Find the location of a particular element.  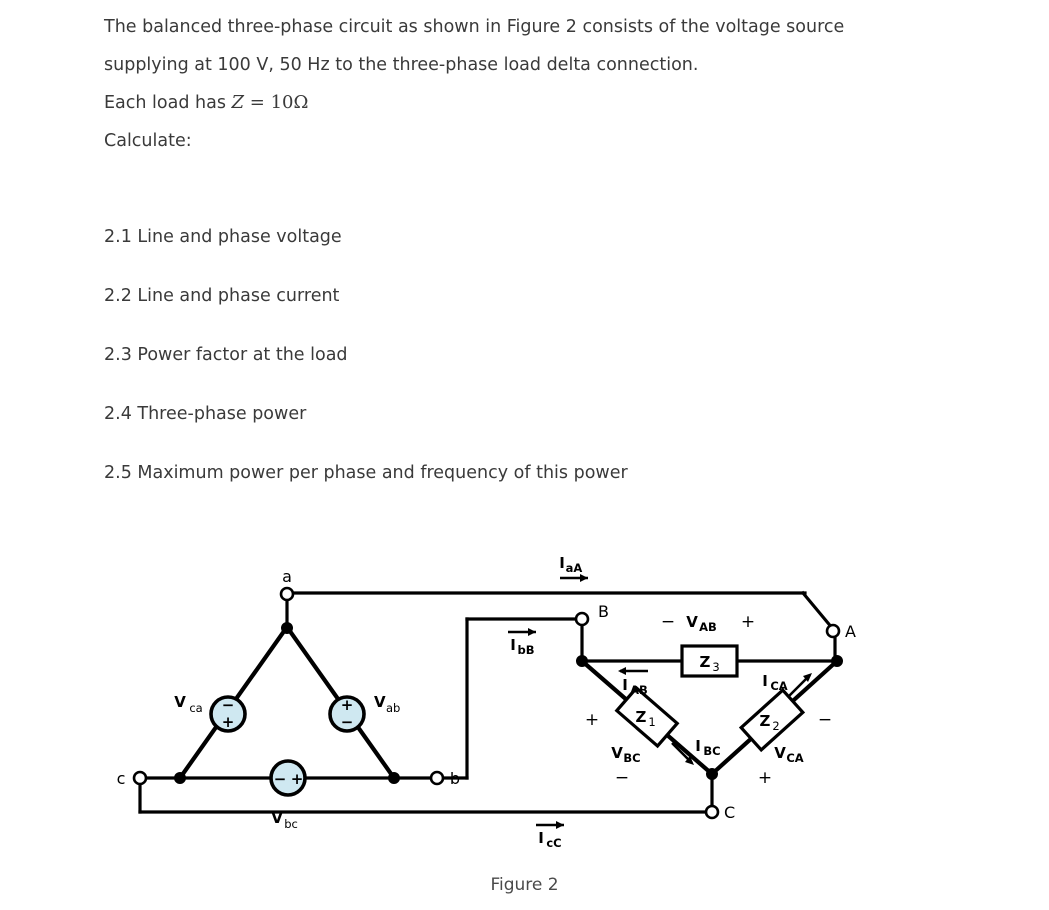

line-current-ibB: I bB is located at coordinates (522, 642).